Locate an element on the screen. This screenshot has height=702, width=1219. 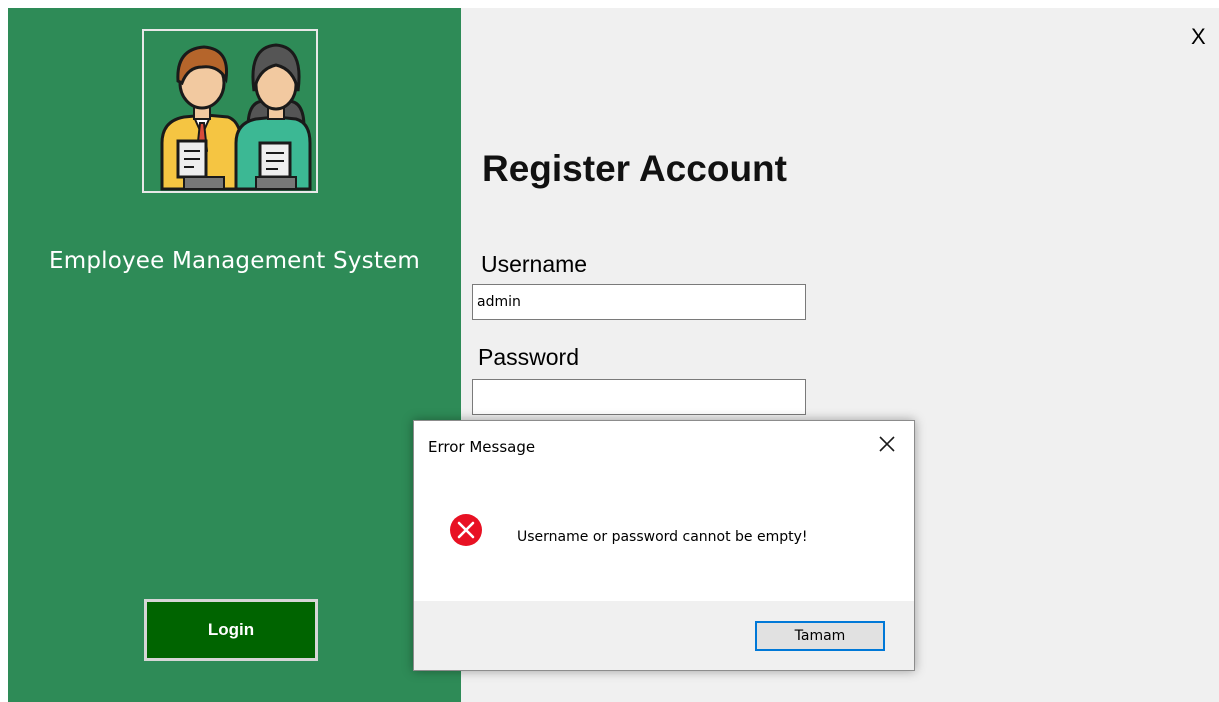
login-button: Login is located at coordinates (231, 630).